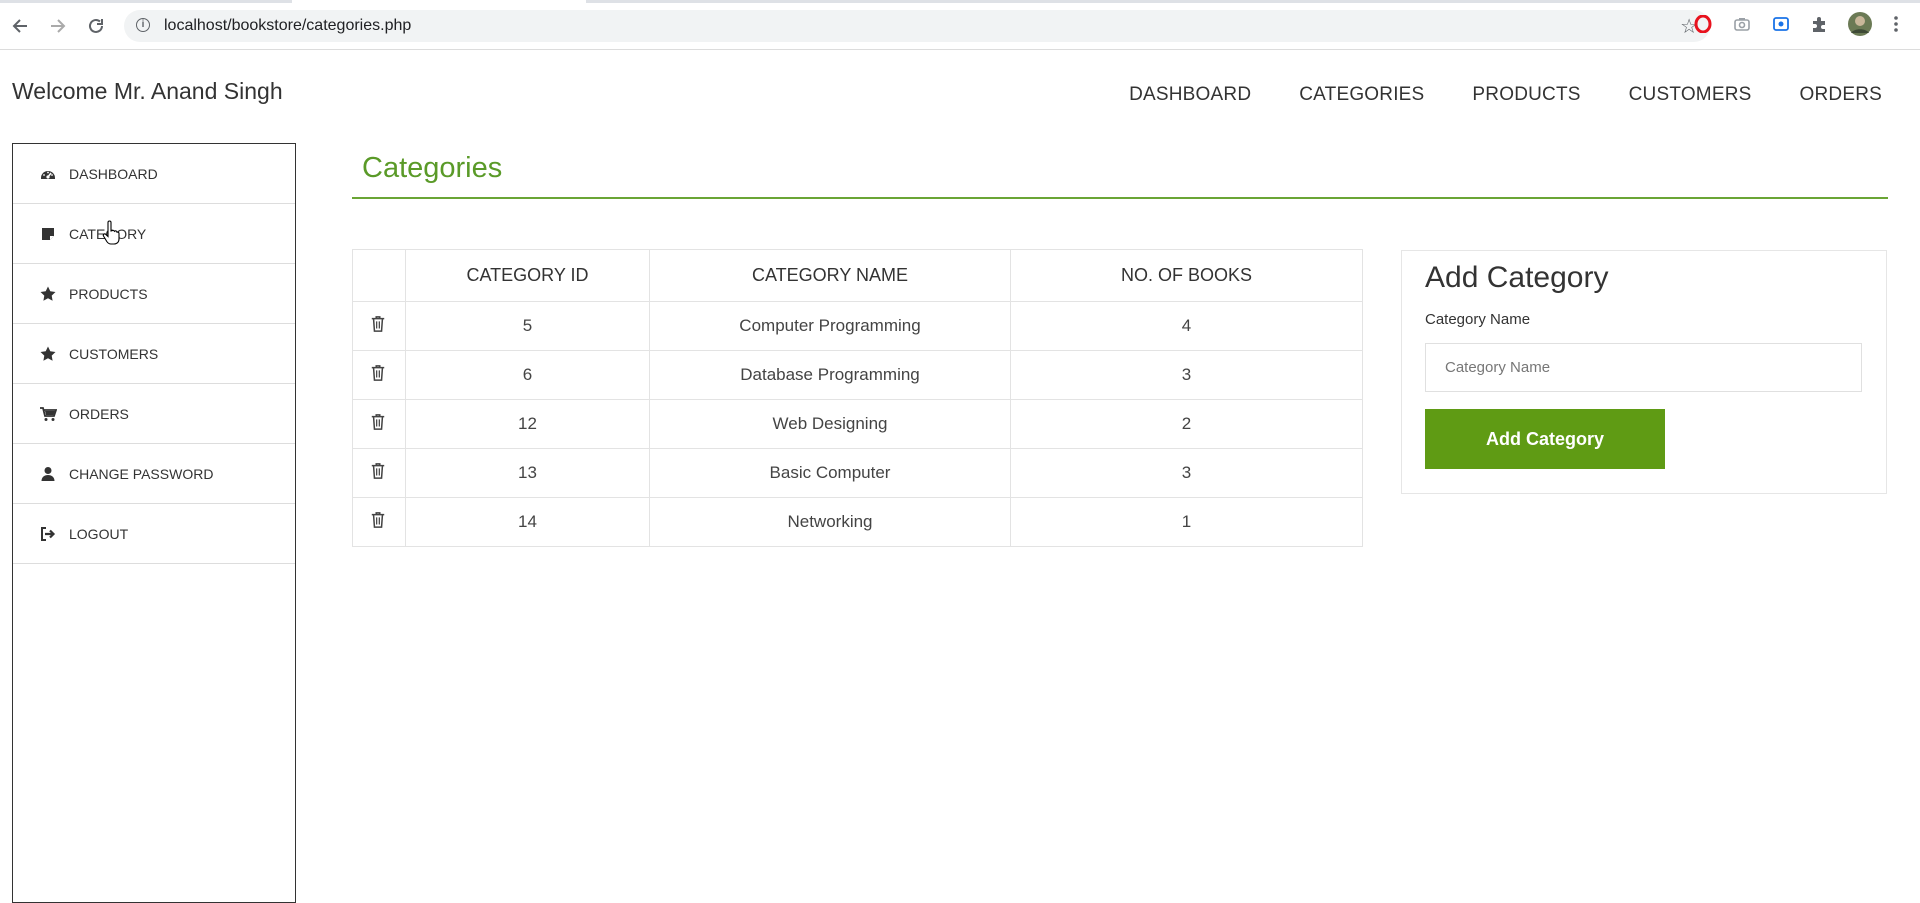 The height and width of the screenshot is (903, 1920). Describe the element at coordinates (96, 26) in the screenshot. I see `reload-icon` at that location.